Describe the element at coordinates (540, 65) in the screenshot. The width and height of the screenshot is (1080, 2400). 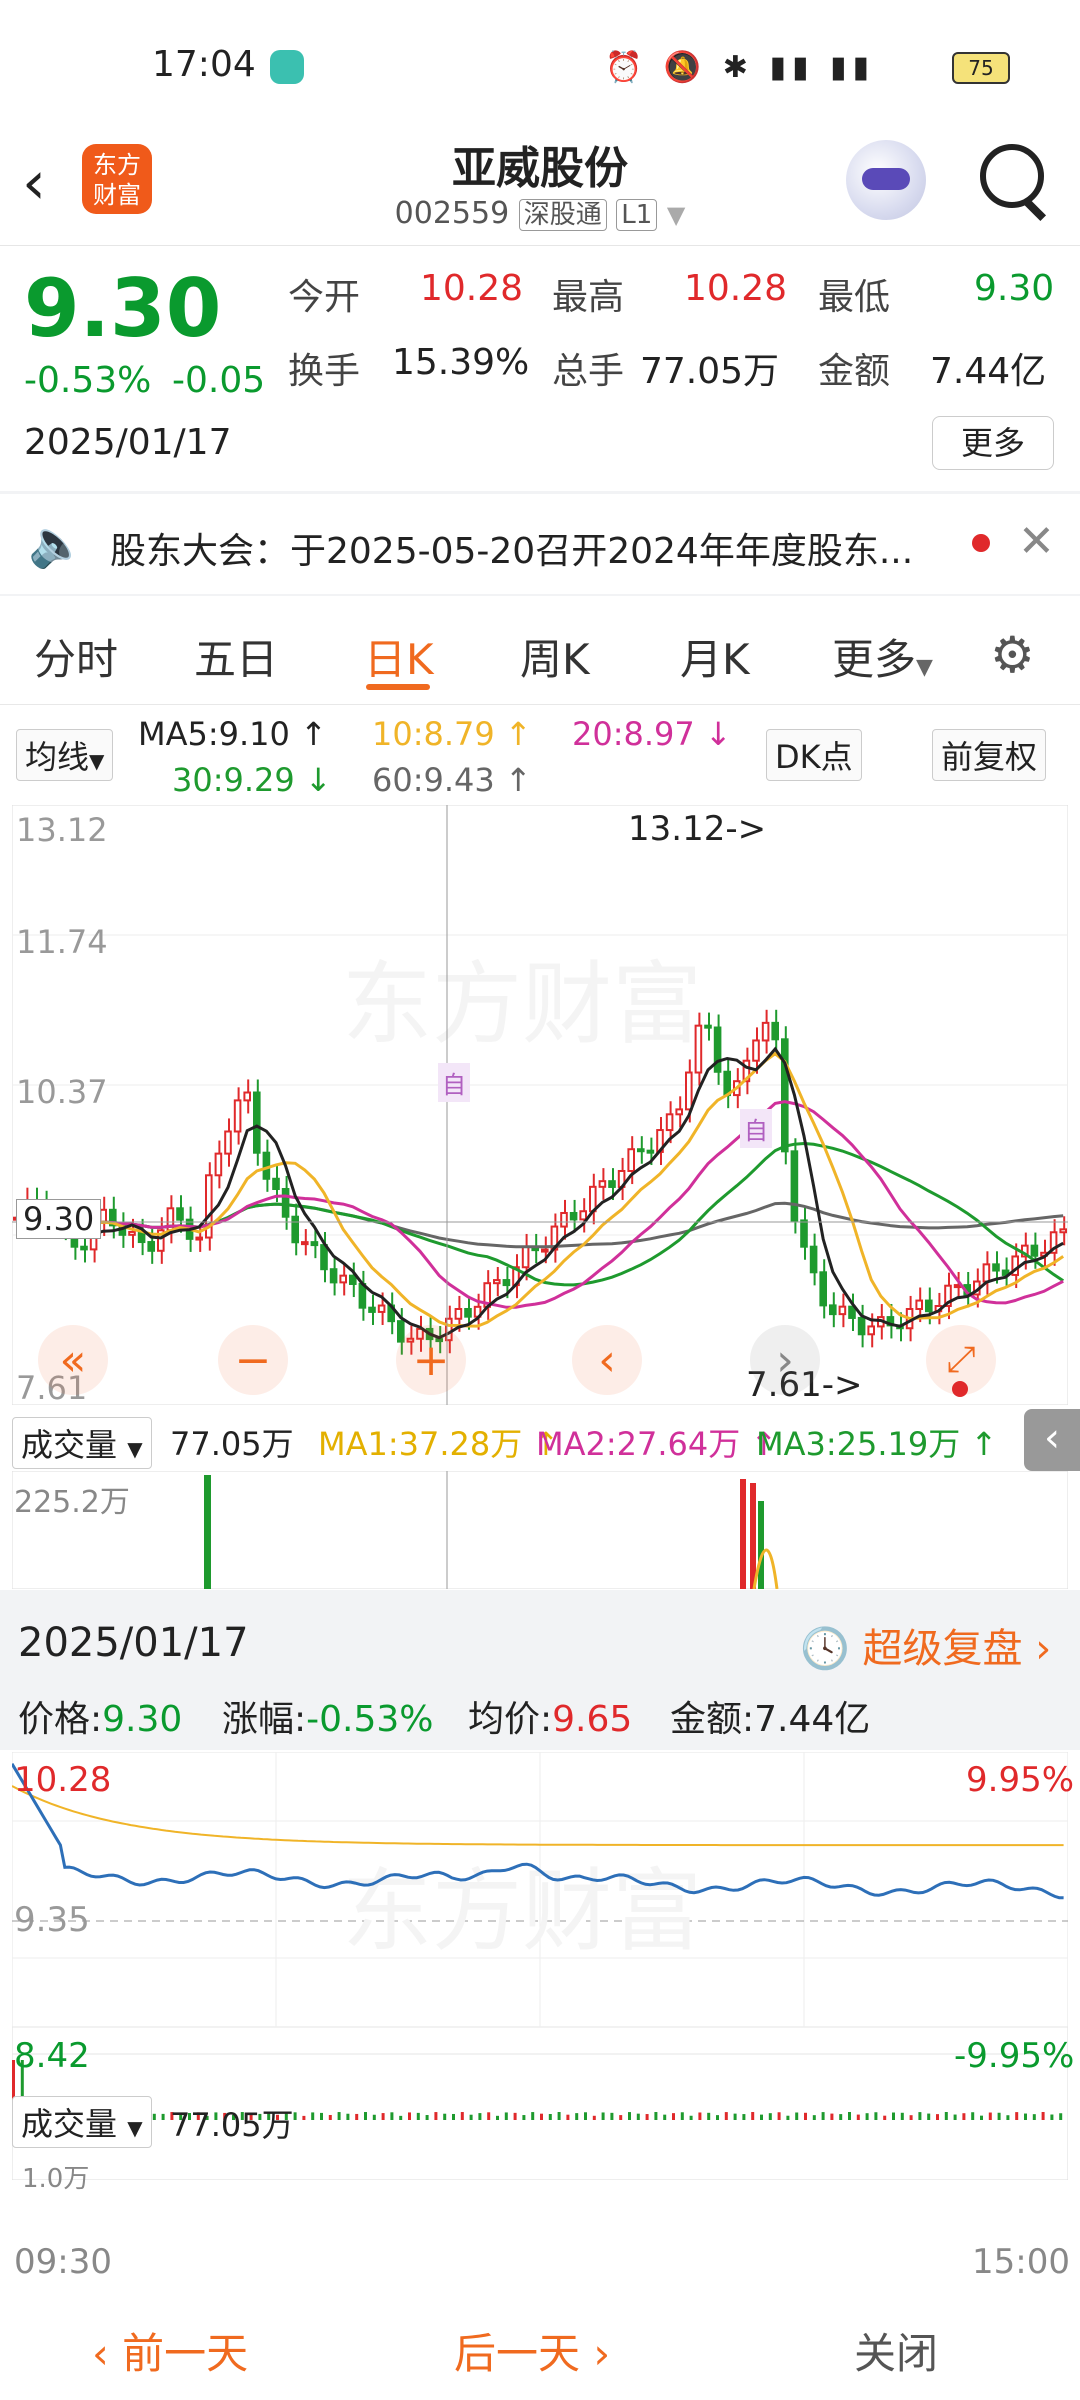
I see `status-bar: 17:04 ⏰ 🔕 ✱ ▮▮ ▮▮ 75` at that location.